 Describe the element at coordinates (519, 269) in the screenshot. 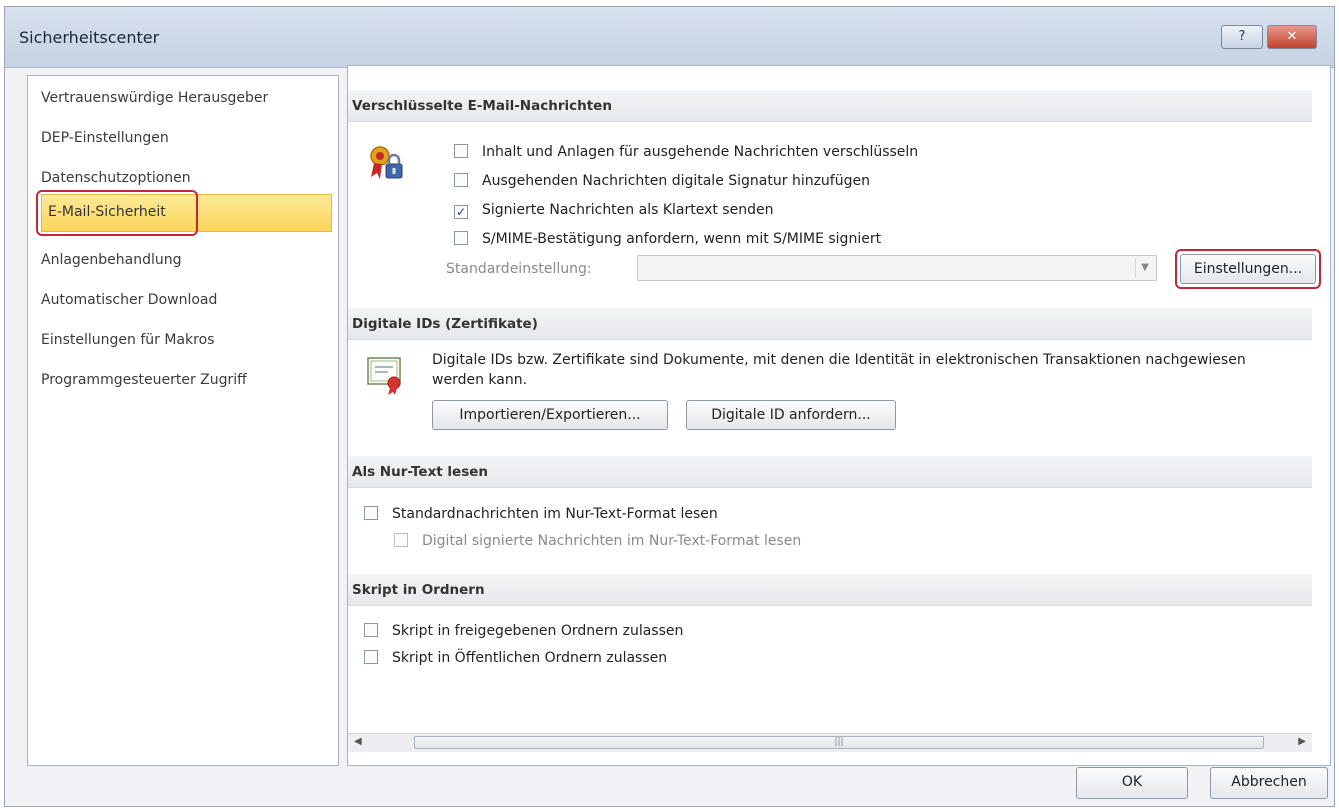

I see `default-setting-label: Standardeinstellung:` at that location.